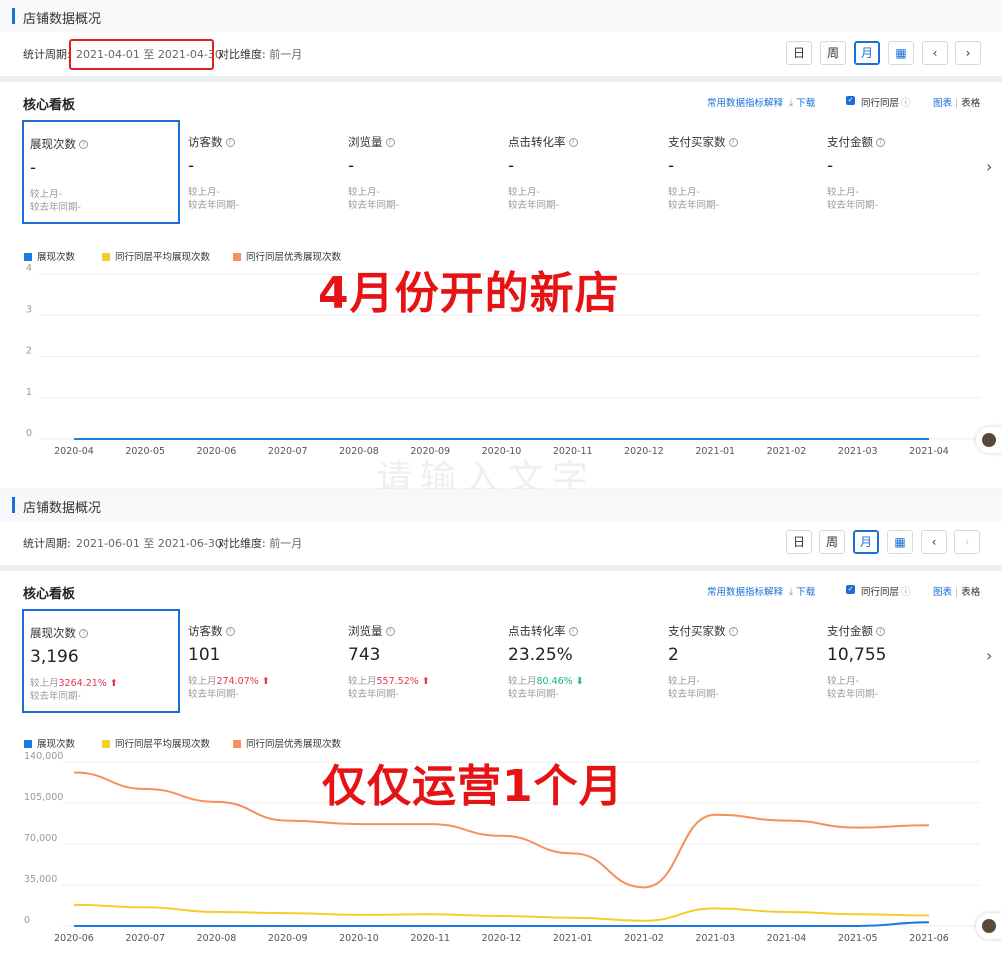  What do you see at coordinates (741, 172) in the screenshot?
I see `metric-card-buyers: 支付买家数? - 较上月- 较去年同期-` at bounding box center [741, 172].